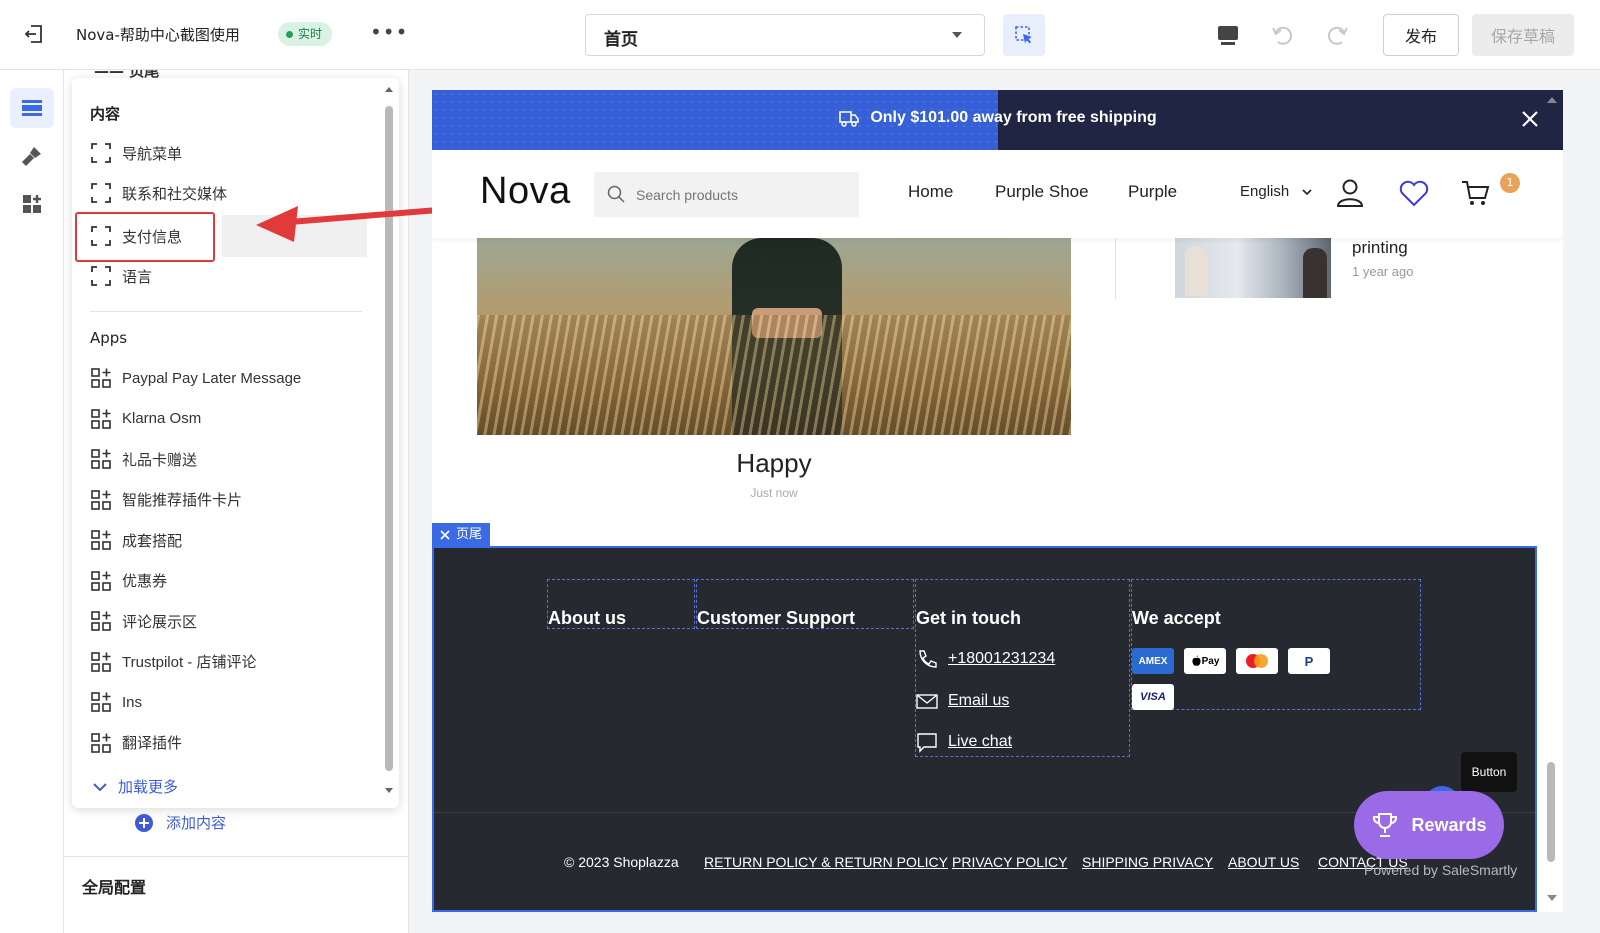 This screenshot has width=1600, height=933. What do you see at coordinates (389, 32) in the screenshot?
I see `more-options-icon: •••` at bounding box center [389, 32].